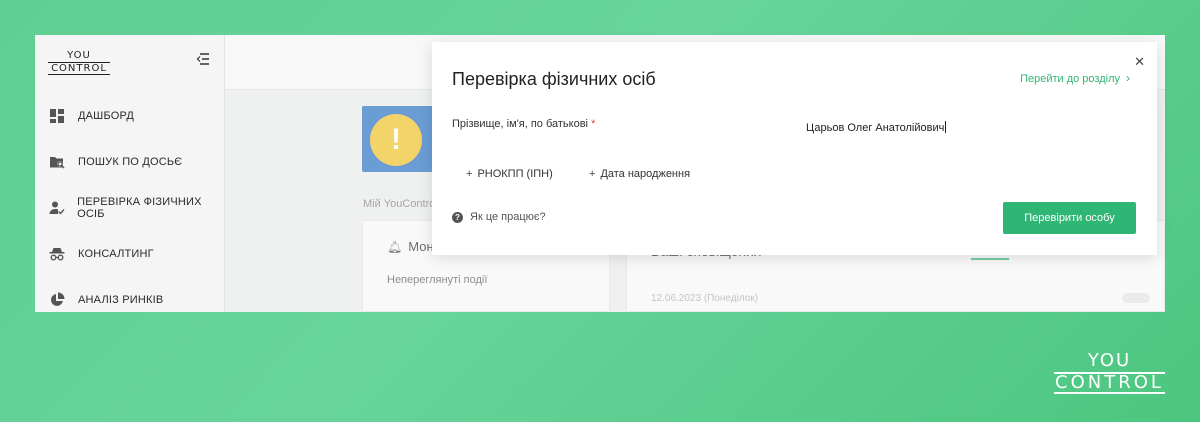 This screenshot has width=1200, height=422. I want to click on sidebar-item-consulting: КОНСАЛТИНГ, so click(130, 254).